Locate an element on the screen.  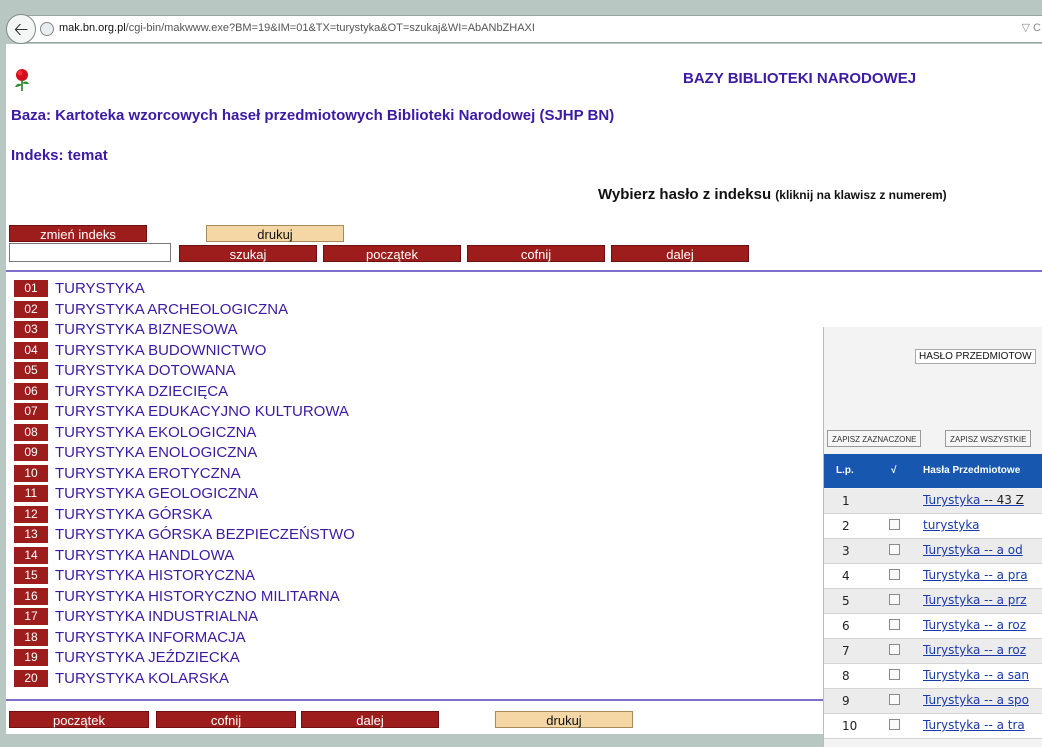
list-item: 15 TURYSTYKA HISTORYCZNA is located at coordinates (134, 577).